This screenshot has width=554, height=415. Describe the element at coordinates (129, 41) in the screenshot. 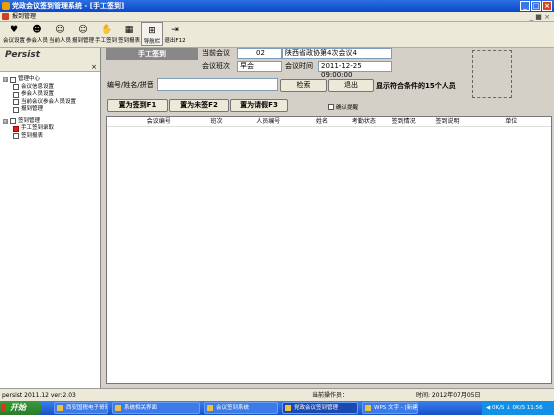

I see `toolbar-button-label: 签到报表` at that location.